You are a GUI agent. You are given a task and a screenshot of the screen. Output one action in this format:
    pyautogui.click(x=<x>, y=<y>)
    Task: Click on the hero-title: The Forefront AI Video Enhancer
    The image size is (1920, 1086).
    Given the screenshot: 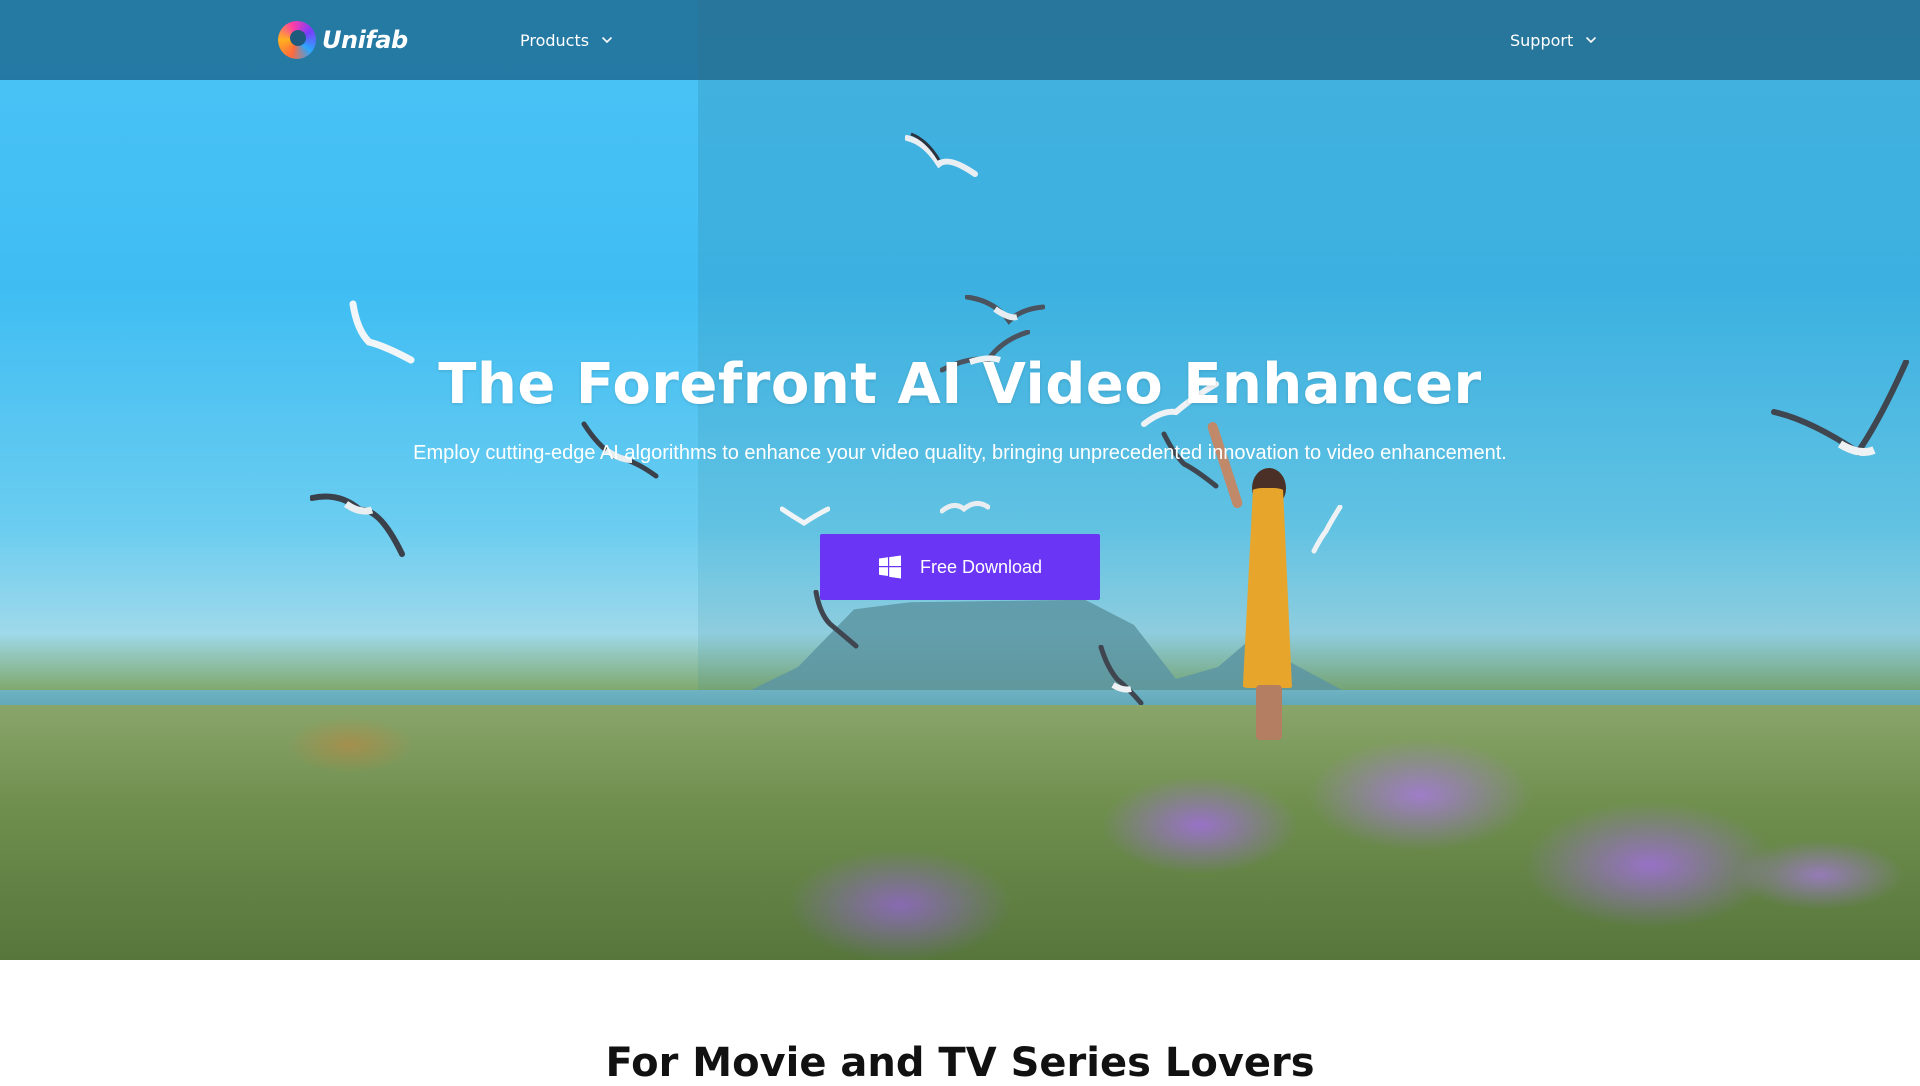 What is the action you would take?
    pyautogui.click(x=960, y=384)
    